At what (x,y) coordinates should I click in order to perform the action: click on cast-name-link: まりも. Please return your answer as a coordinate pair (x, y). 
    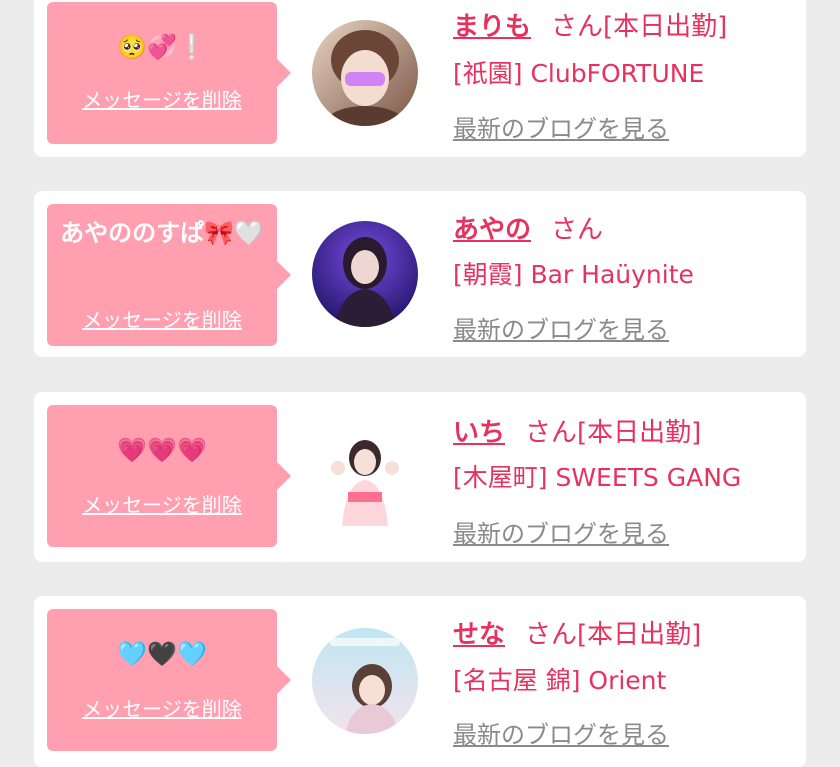
    Looking at the image, I should click on (492, 27).